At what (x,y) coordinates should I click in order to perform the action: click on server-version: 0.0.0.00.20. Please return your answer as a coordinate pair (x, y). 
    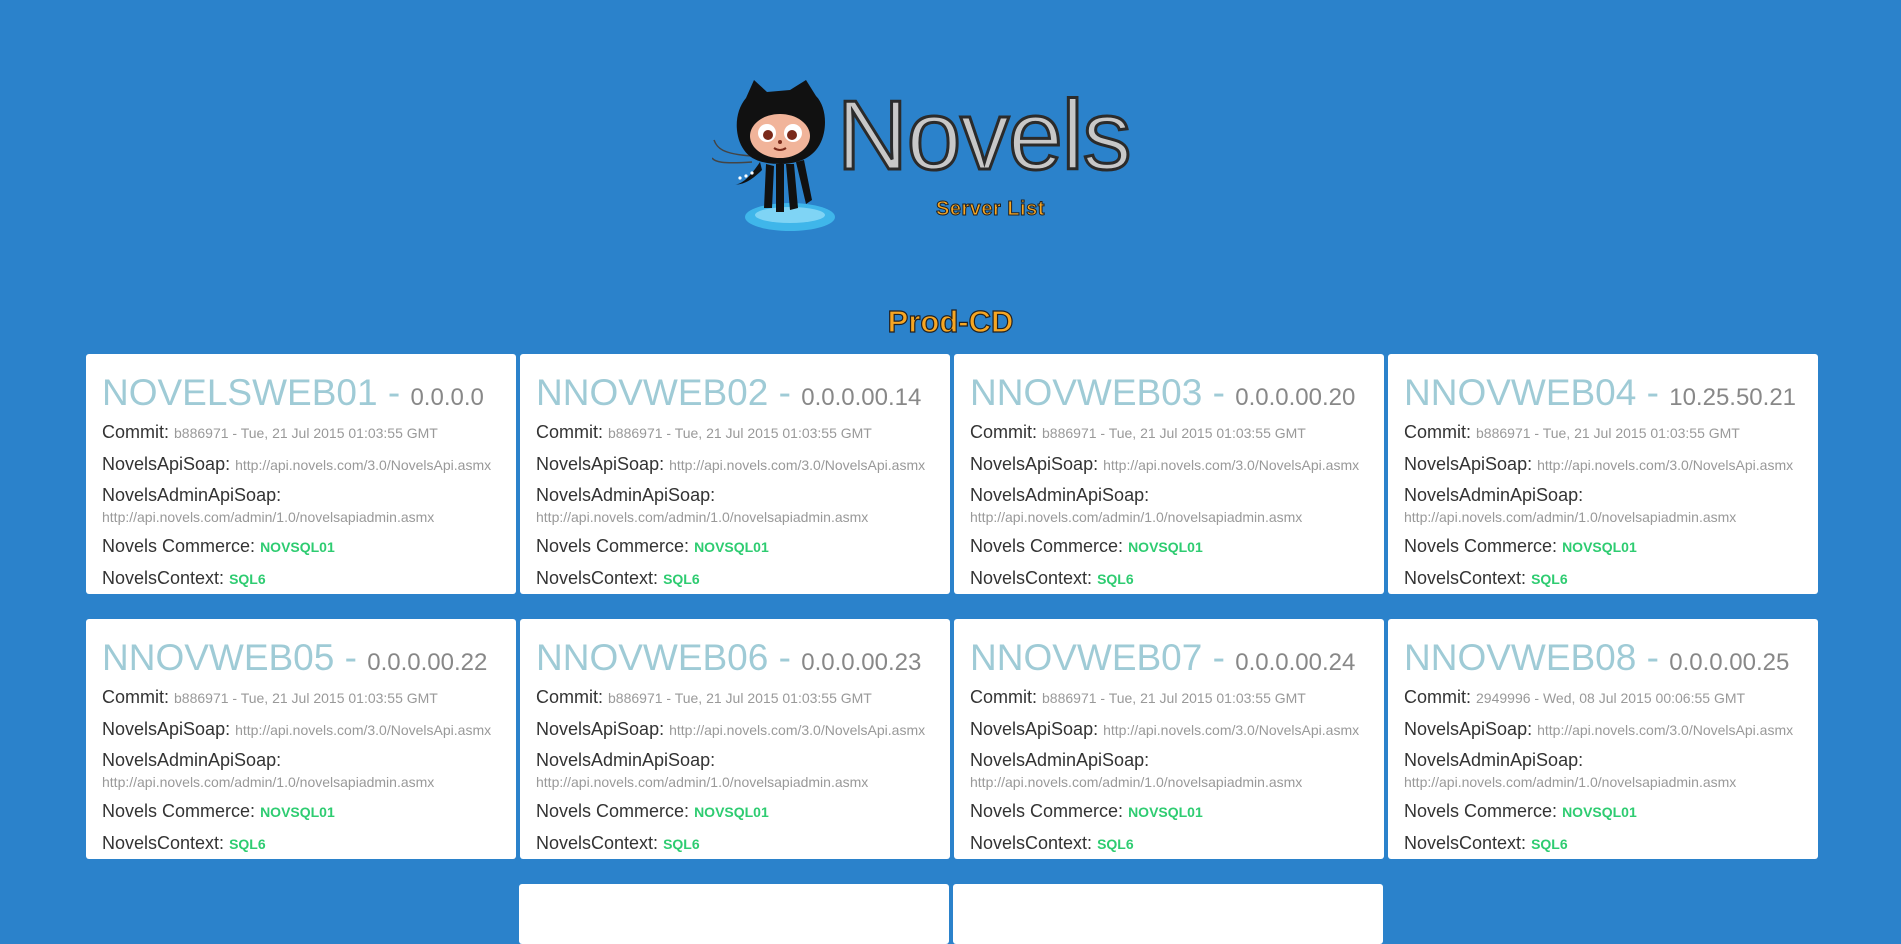
    Looking at the image, I should click on (1295, 397).